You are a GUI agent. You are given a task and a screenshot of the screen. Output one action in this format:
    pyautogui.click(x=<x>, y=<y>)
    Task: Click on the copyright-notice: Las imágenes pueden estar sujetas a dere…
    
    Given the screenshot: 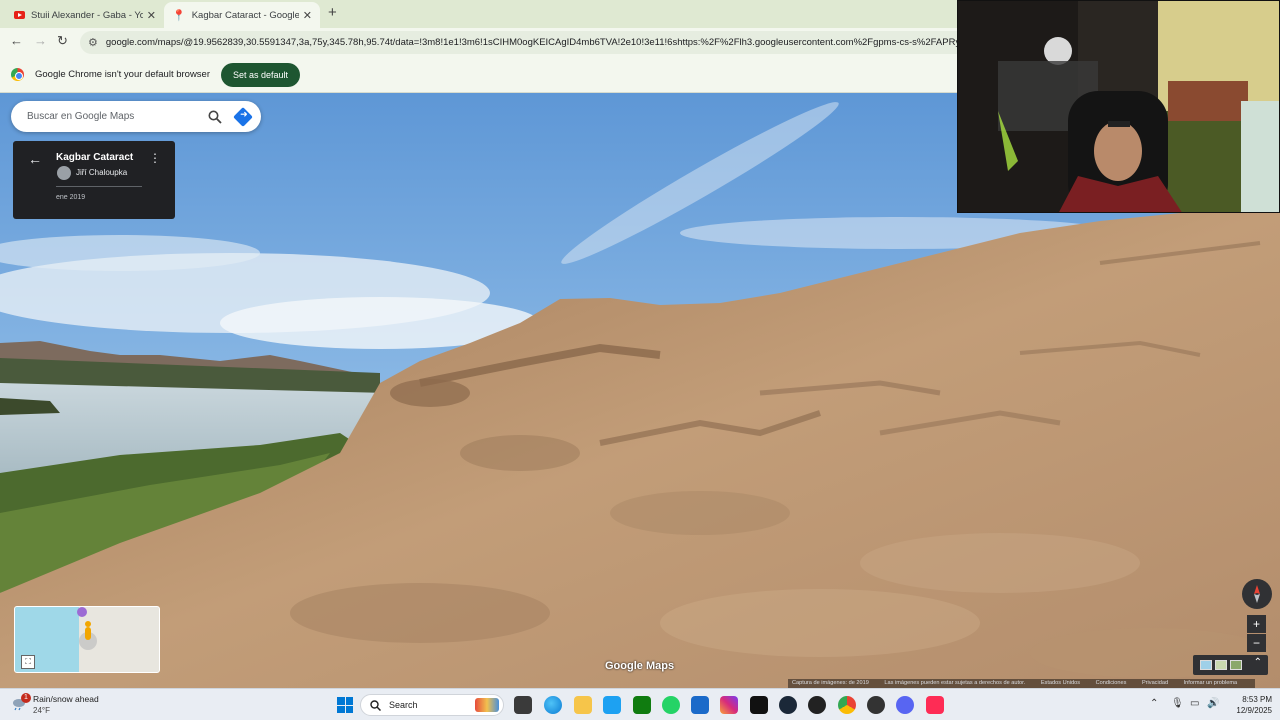 What is the action you would take?
    pyautogui.click(x=955, y=683)
    